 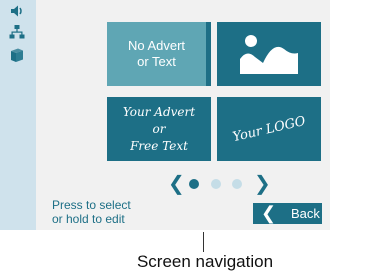 I want to click on back-button: ❮ Back, so click(x=287, y=213).